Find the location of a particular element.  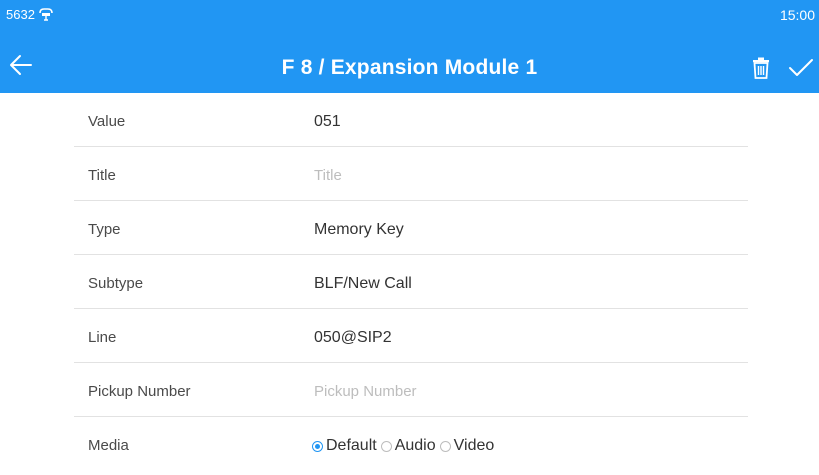

save-button is located at coordinates (801, 68).